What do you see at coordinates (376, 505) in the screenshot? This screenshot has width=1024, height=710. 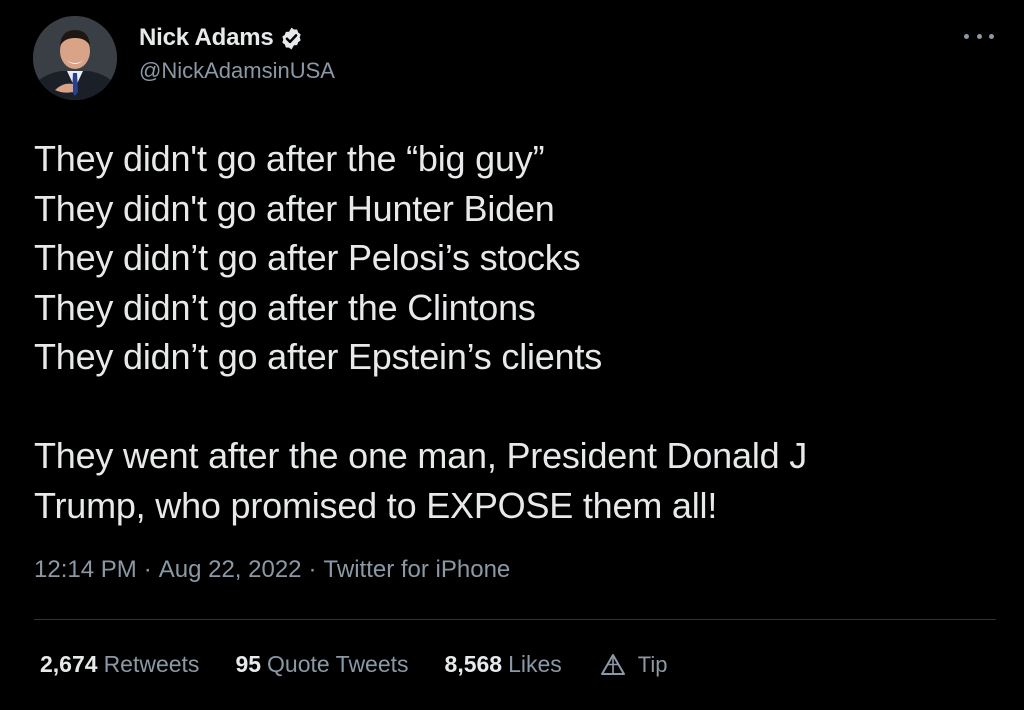 I see `tweet-line: Trump, who promised to EXPOSE them all!` at bounding box center [376, 505].